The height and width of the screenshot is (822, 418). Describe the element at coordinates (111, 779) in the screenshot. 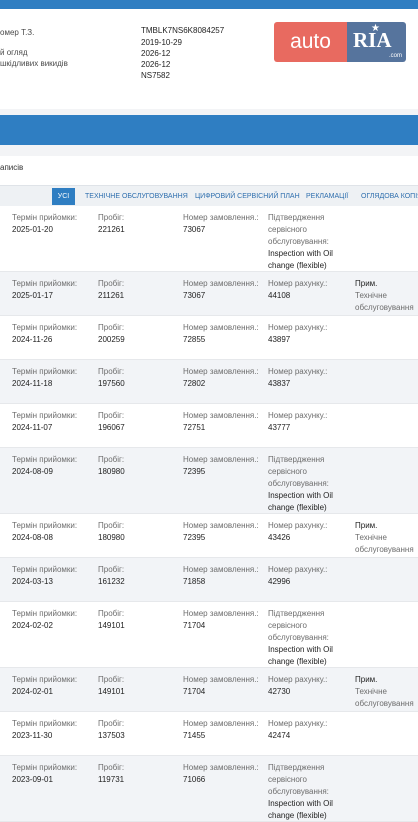

I see `mileage-value: 119731` at that location.